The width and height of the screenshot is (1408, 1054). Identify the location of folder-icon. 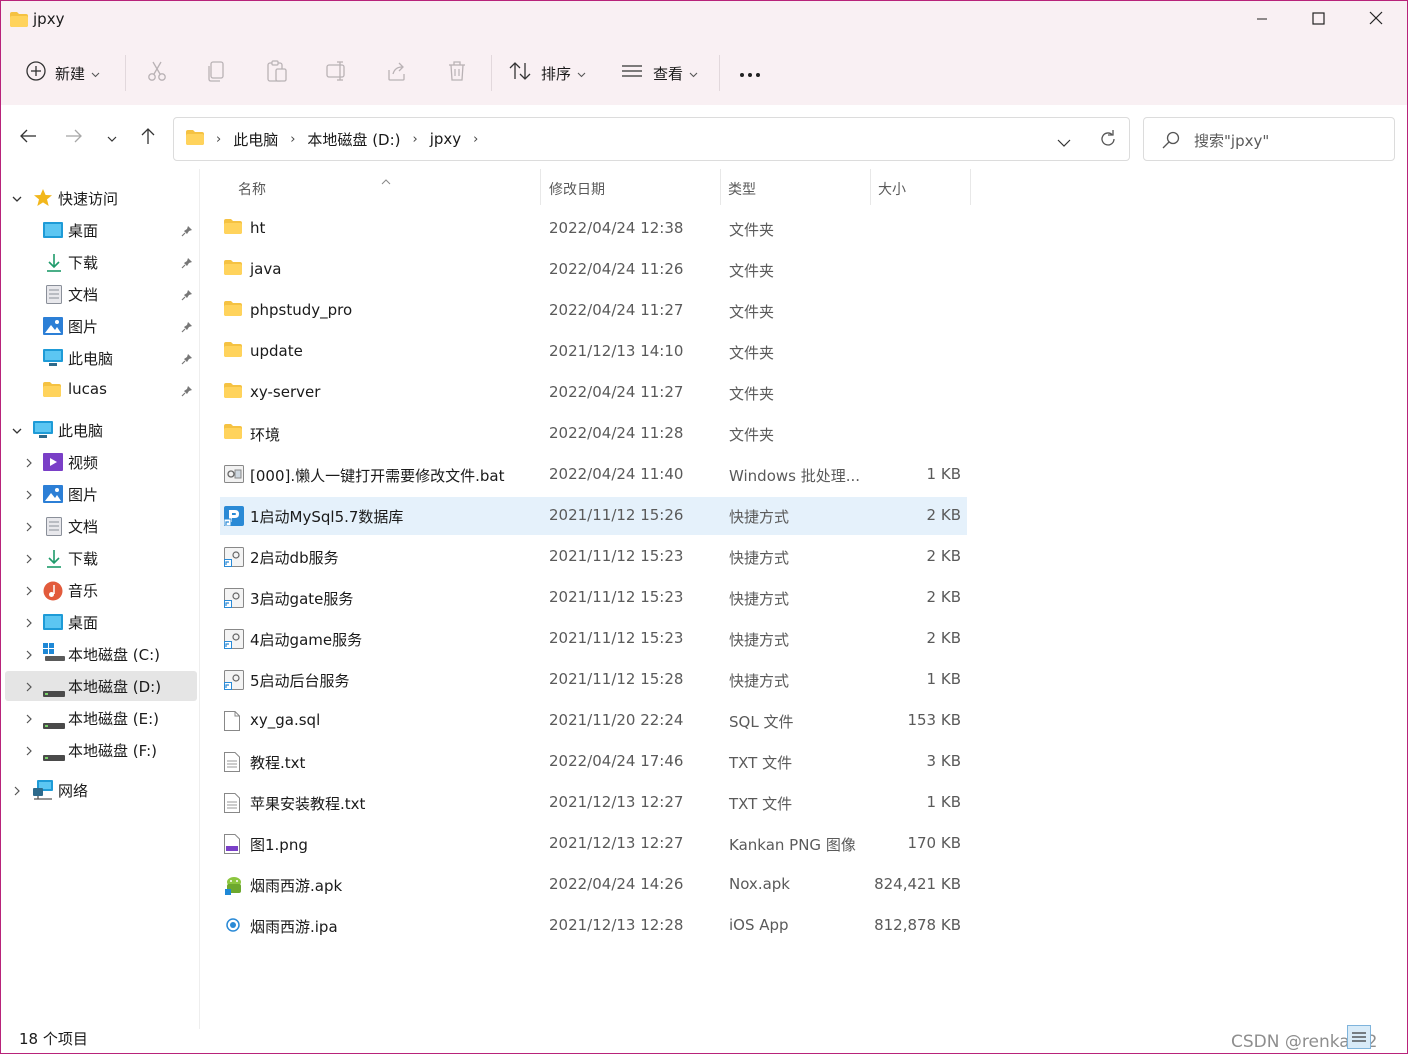
(195, 139).